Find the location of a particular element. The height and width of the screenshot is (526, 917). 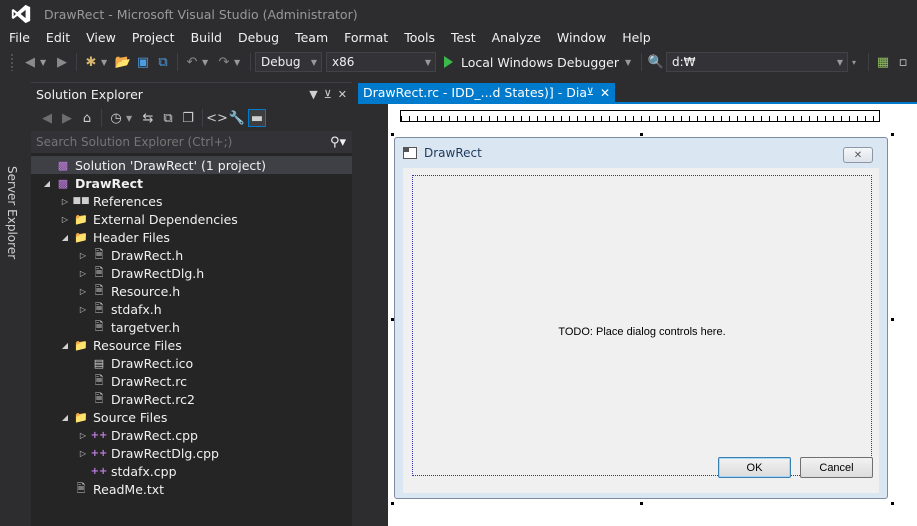

preview-selected-items-icon: ▬ is located at coordinates (257, 118).